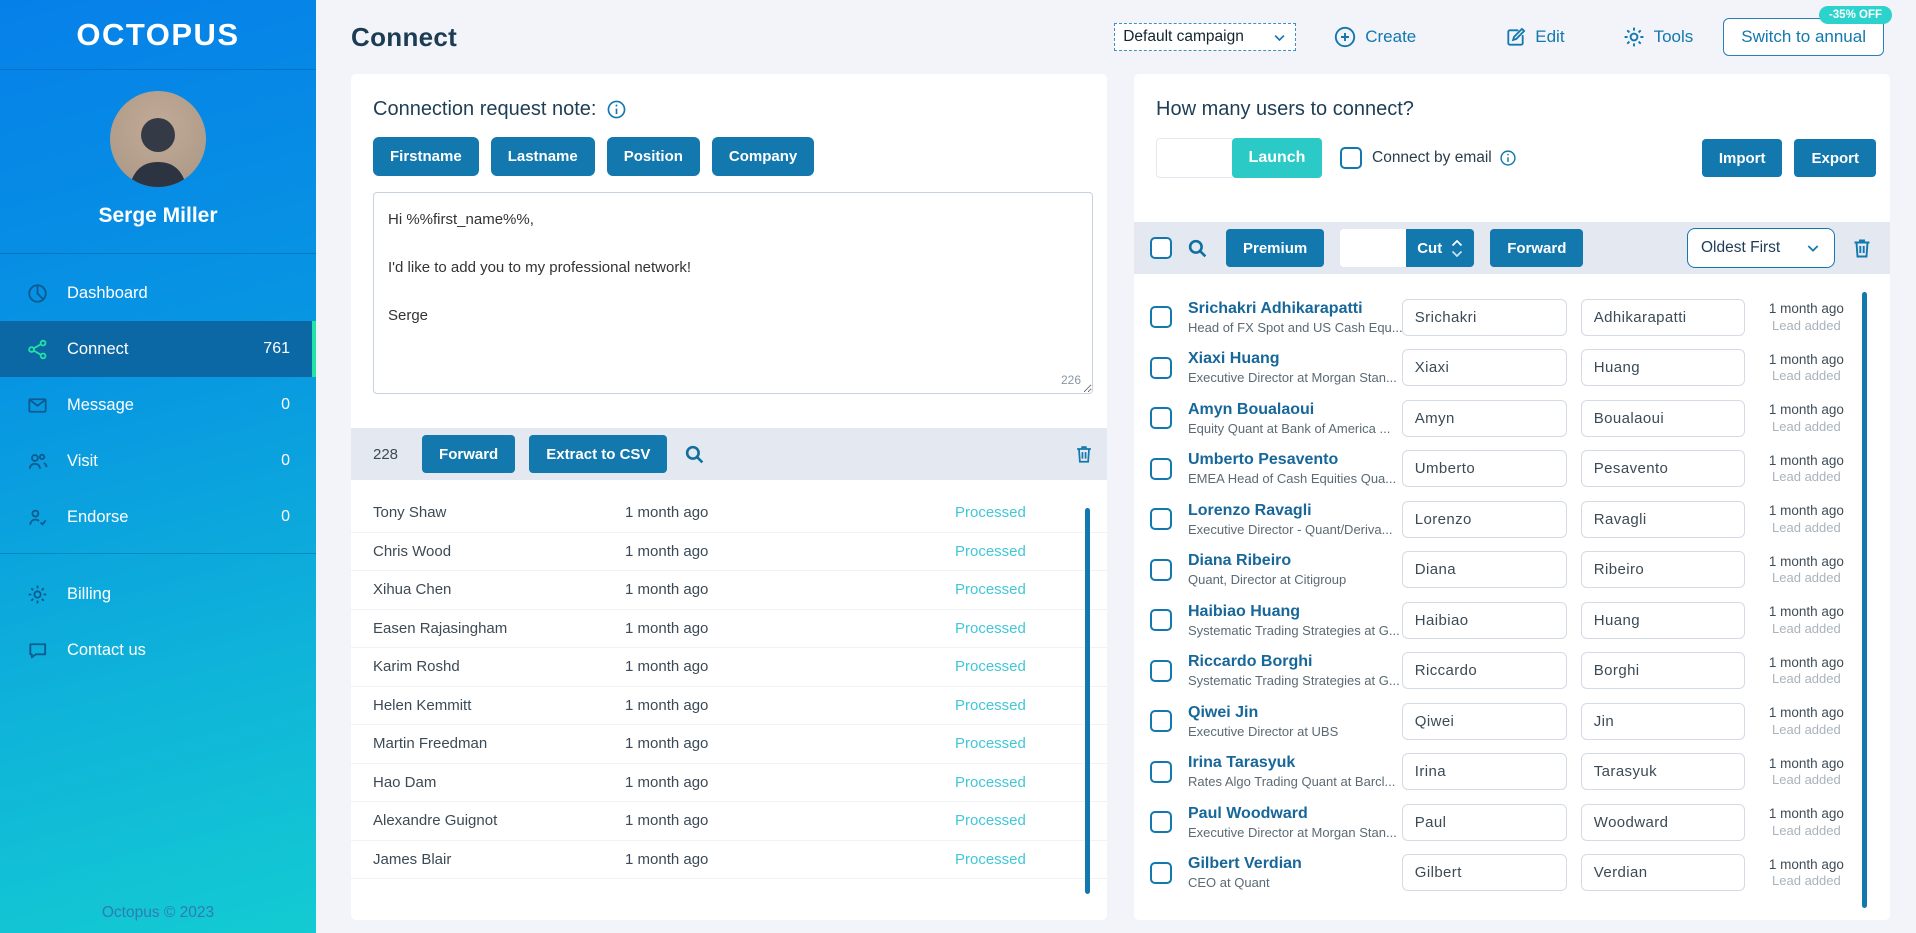  Describe the element at coordinates (89, 593) in the screenshot. I see `sidebar-item-label: Billing` at that location.